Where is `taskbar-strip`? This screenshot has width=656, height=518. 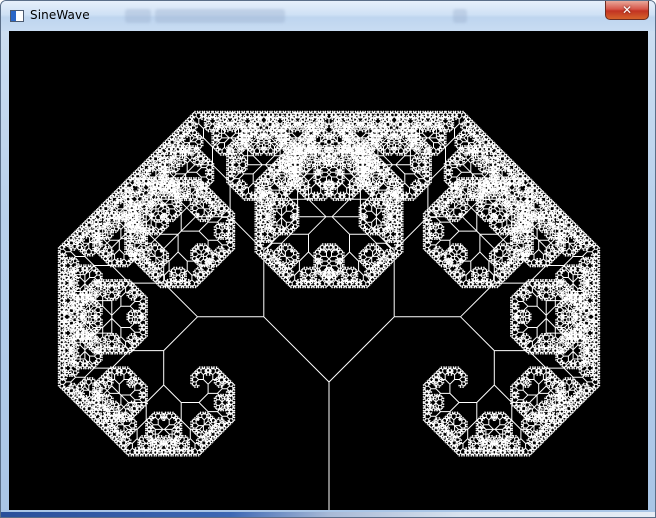 taskbar-strip is located at coordinates (328, 514).